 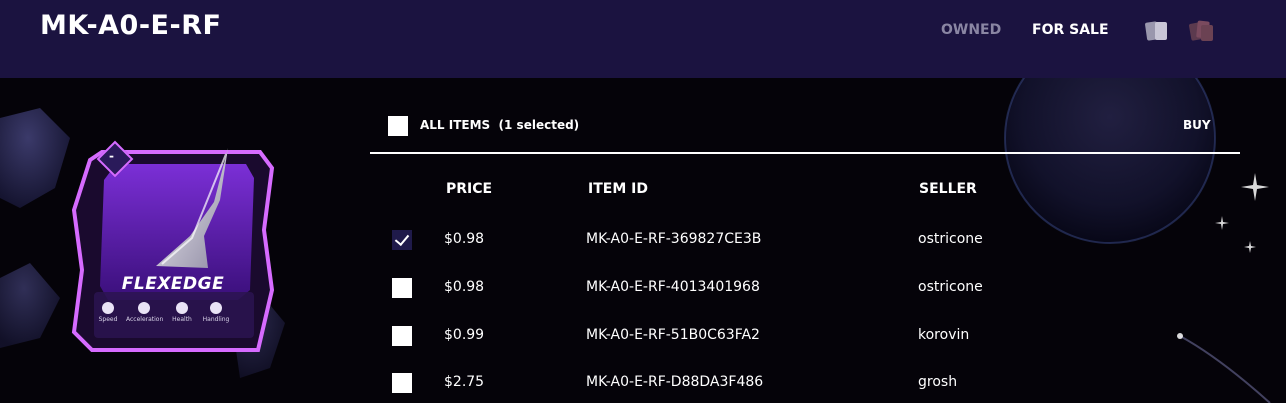 I want to click on card-frame, so click(x=173, y=250).